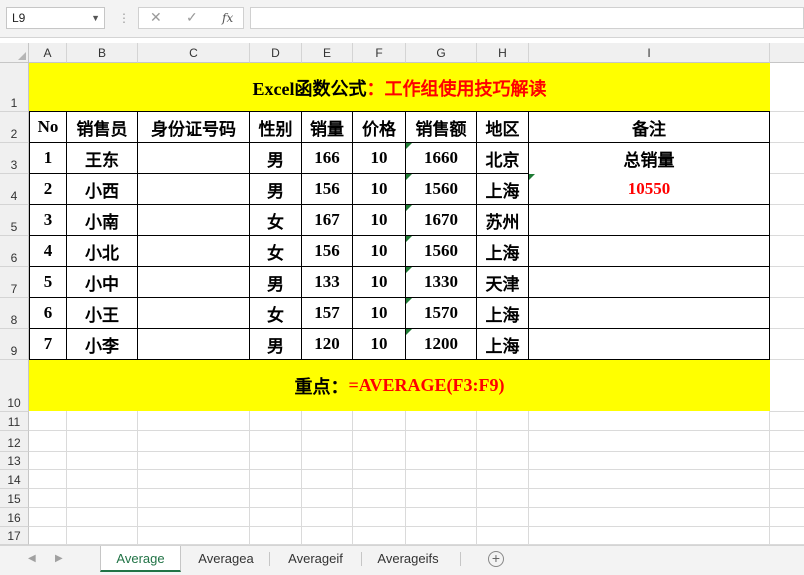 The height and width of the screenshot is (575, 804). I want to click on footer-note: 重点： =AVERAGE(F3:F9), so click(399, 385).